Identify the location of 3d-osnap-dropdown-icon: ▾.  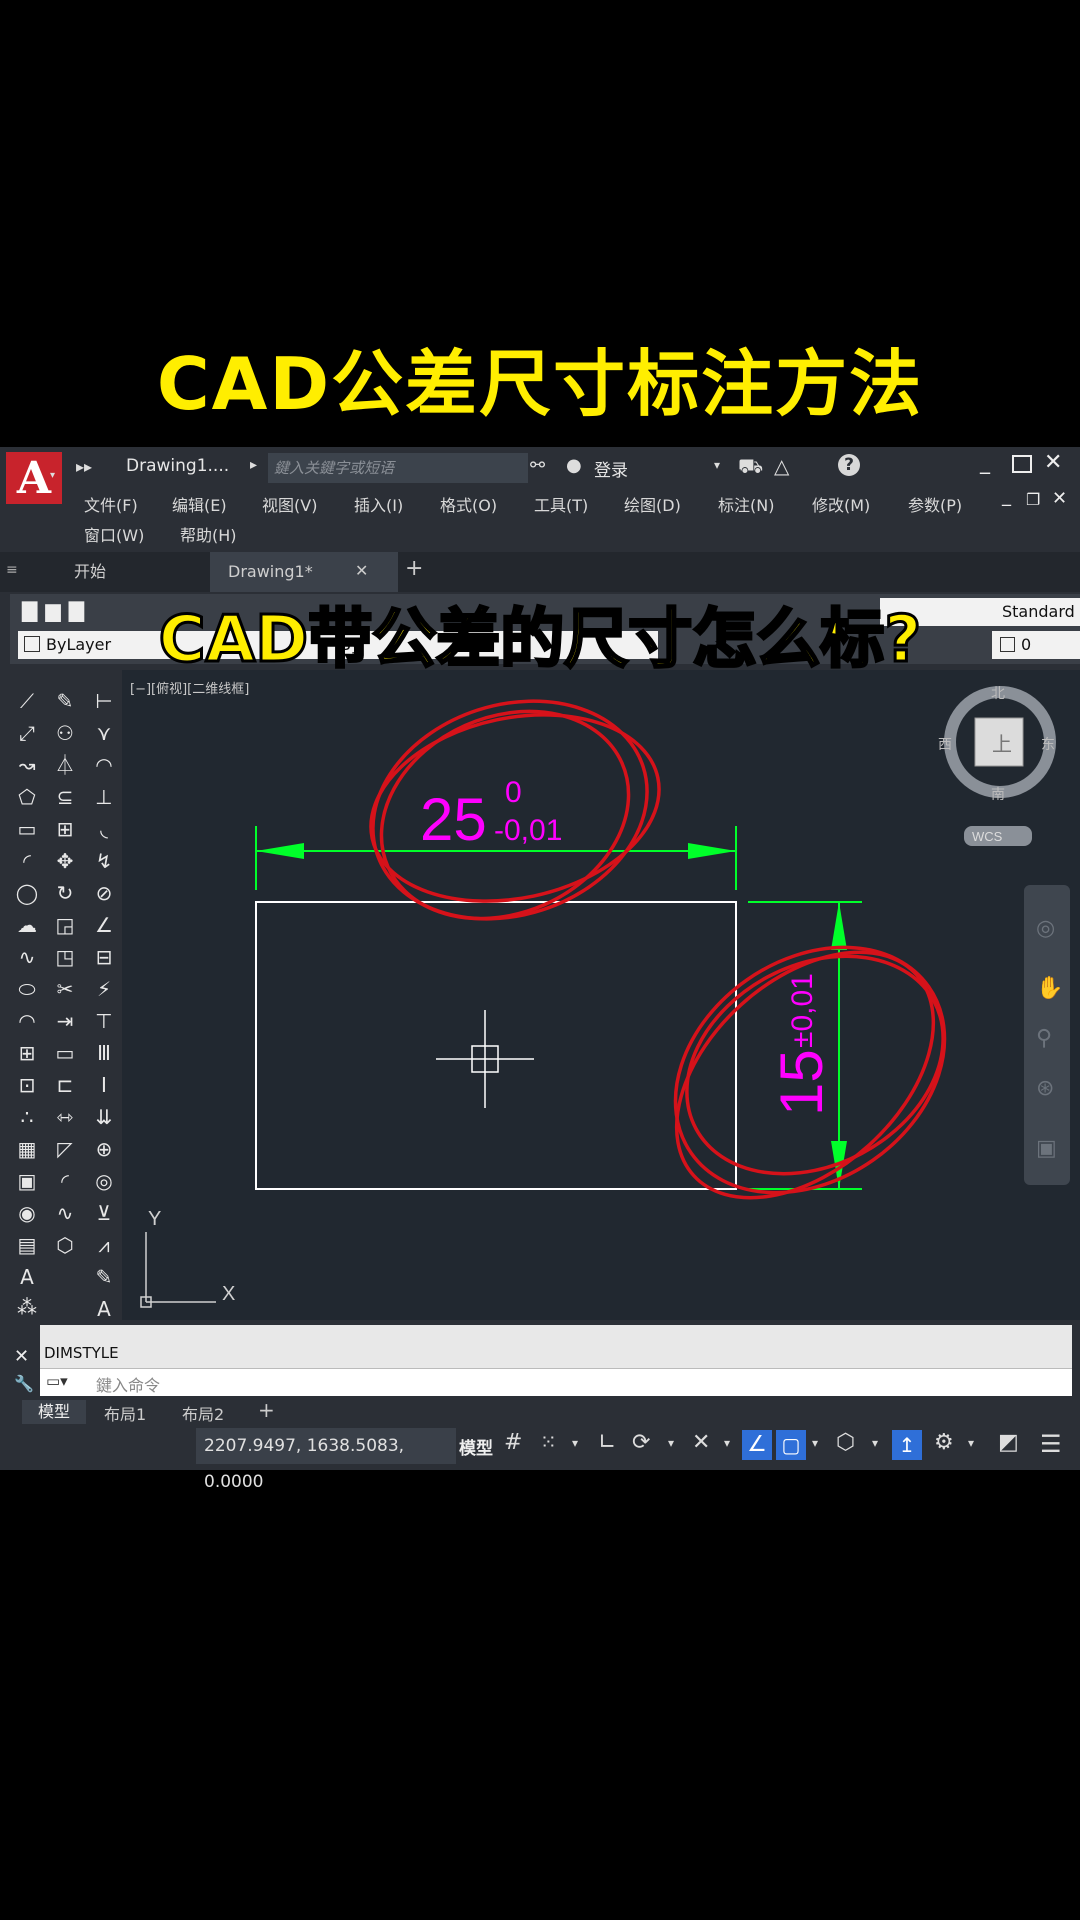
(875, 1443).